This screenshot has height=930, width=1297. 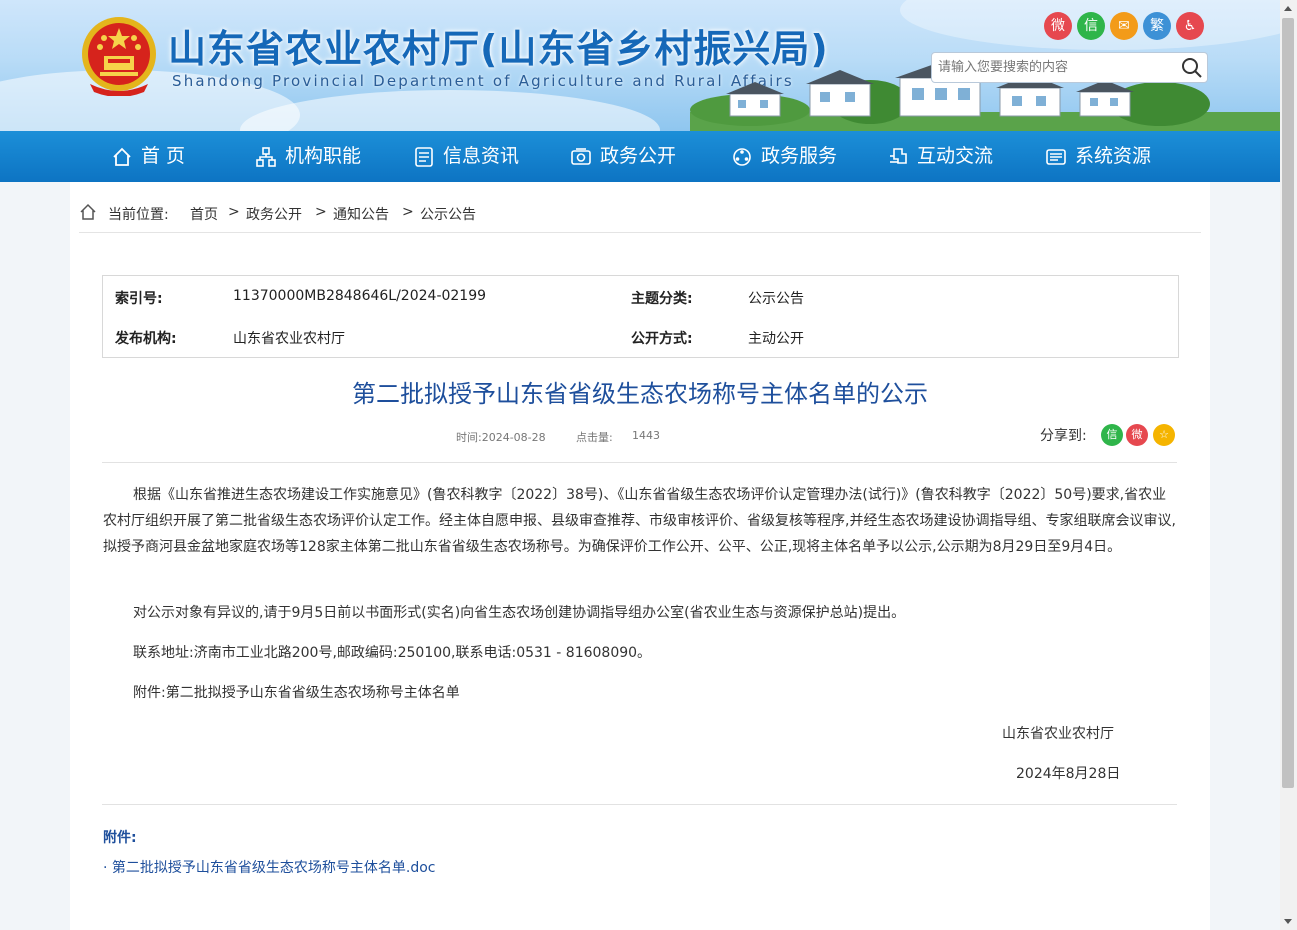 I want to click on share-favorite-icon: ☆, so click(x=1164, y=435).